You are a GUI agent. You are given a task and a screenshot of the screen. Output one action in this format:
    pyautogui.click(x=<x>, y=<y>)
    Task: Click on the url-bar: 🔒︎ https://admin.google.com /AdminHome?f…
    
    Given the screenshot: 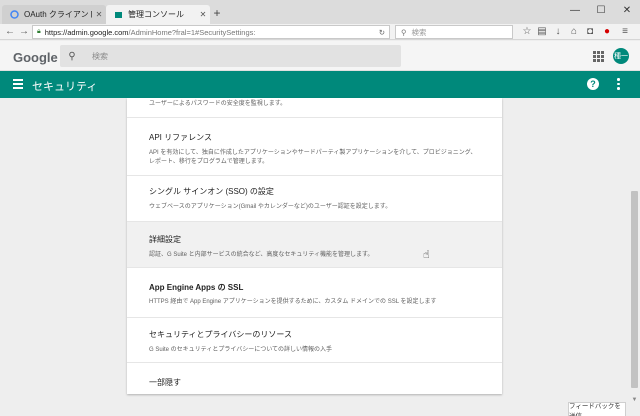 What is the action you would take?
    pyautogui.click(x=211, y=32)
    